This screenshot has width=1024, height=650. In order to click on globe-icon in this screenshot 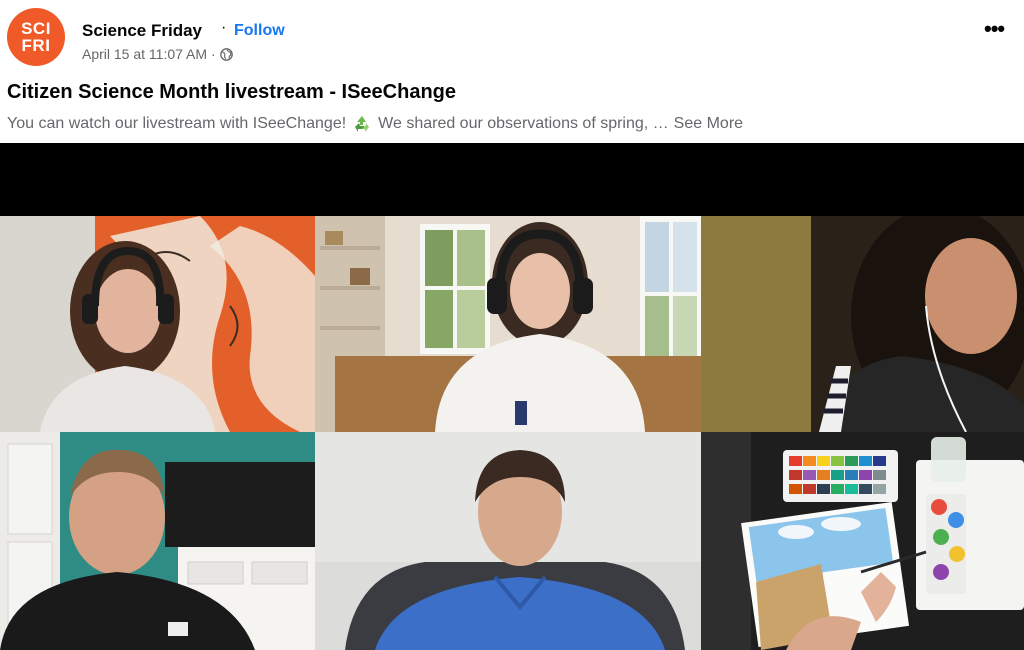, I will do `click(226, 54)`.